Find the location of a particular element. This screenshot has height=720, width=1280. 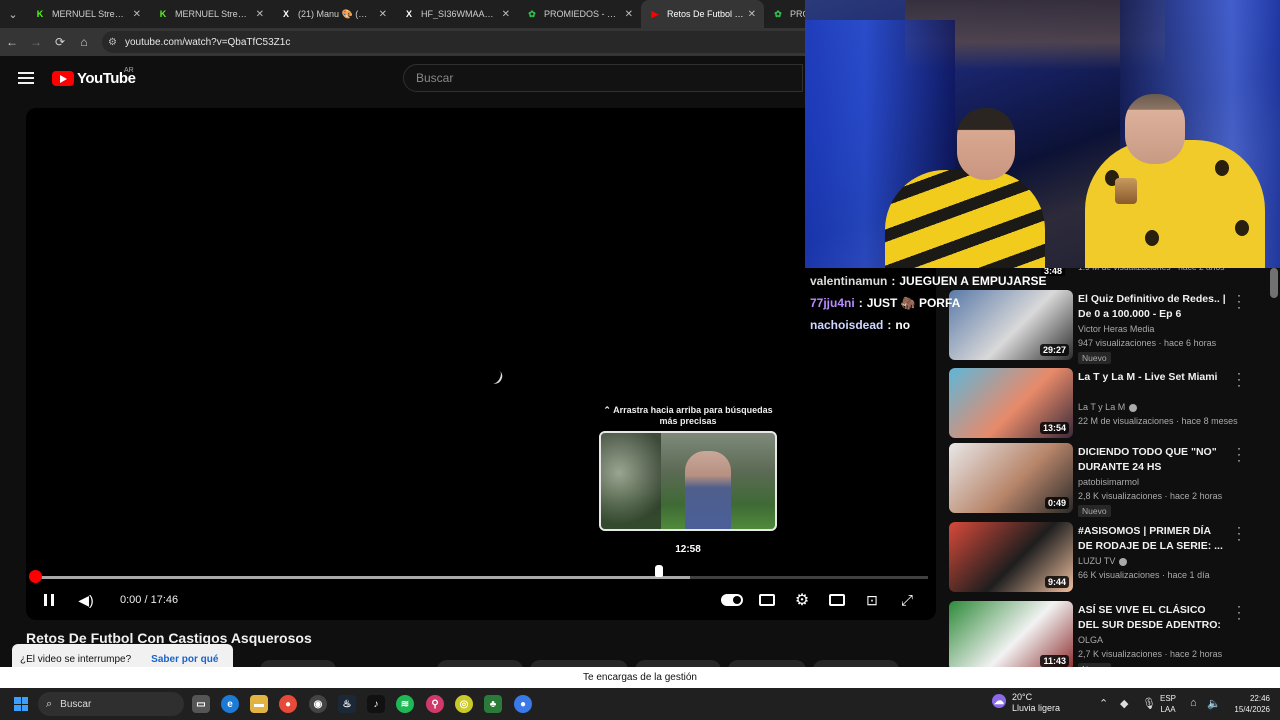

miniplayer-button is located at coordinates (837, 600).